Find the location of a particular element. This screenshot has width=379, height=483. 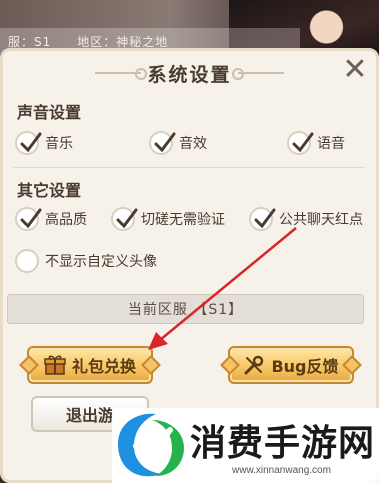

watermark-url: www.xinnanwang.com is located at coordinates (281, 470).